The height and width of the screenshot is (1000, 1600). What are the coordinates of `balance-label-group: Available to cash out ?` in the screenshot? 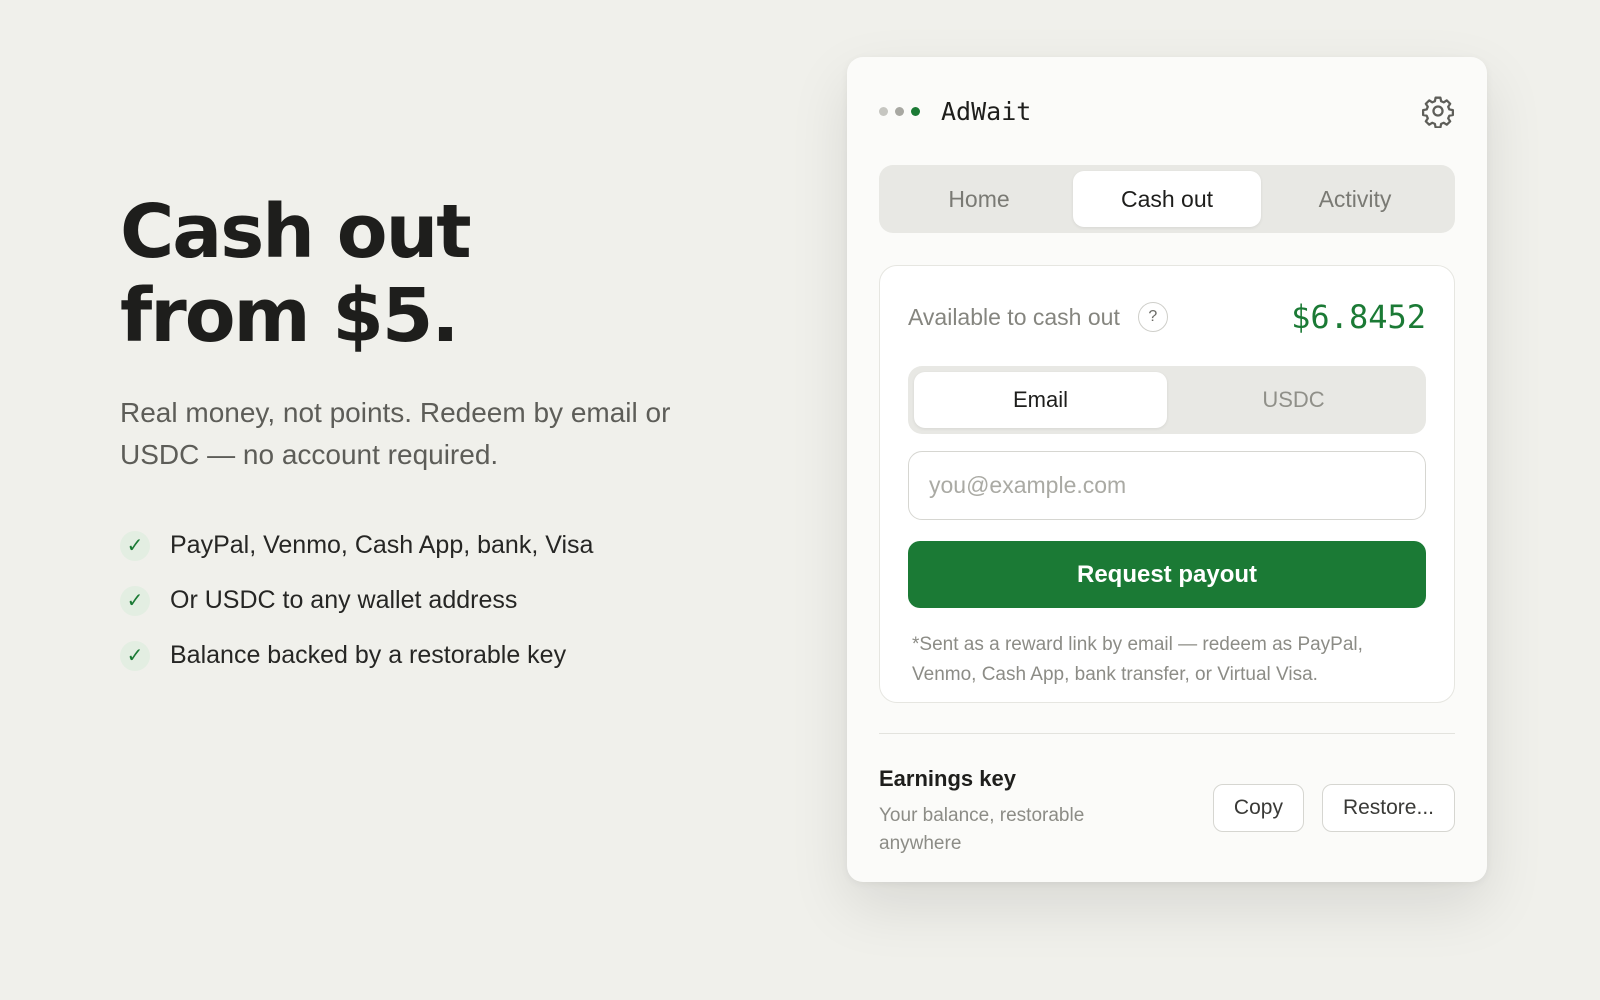 It's located at (1038, 317).